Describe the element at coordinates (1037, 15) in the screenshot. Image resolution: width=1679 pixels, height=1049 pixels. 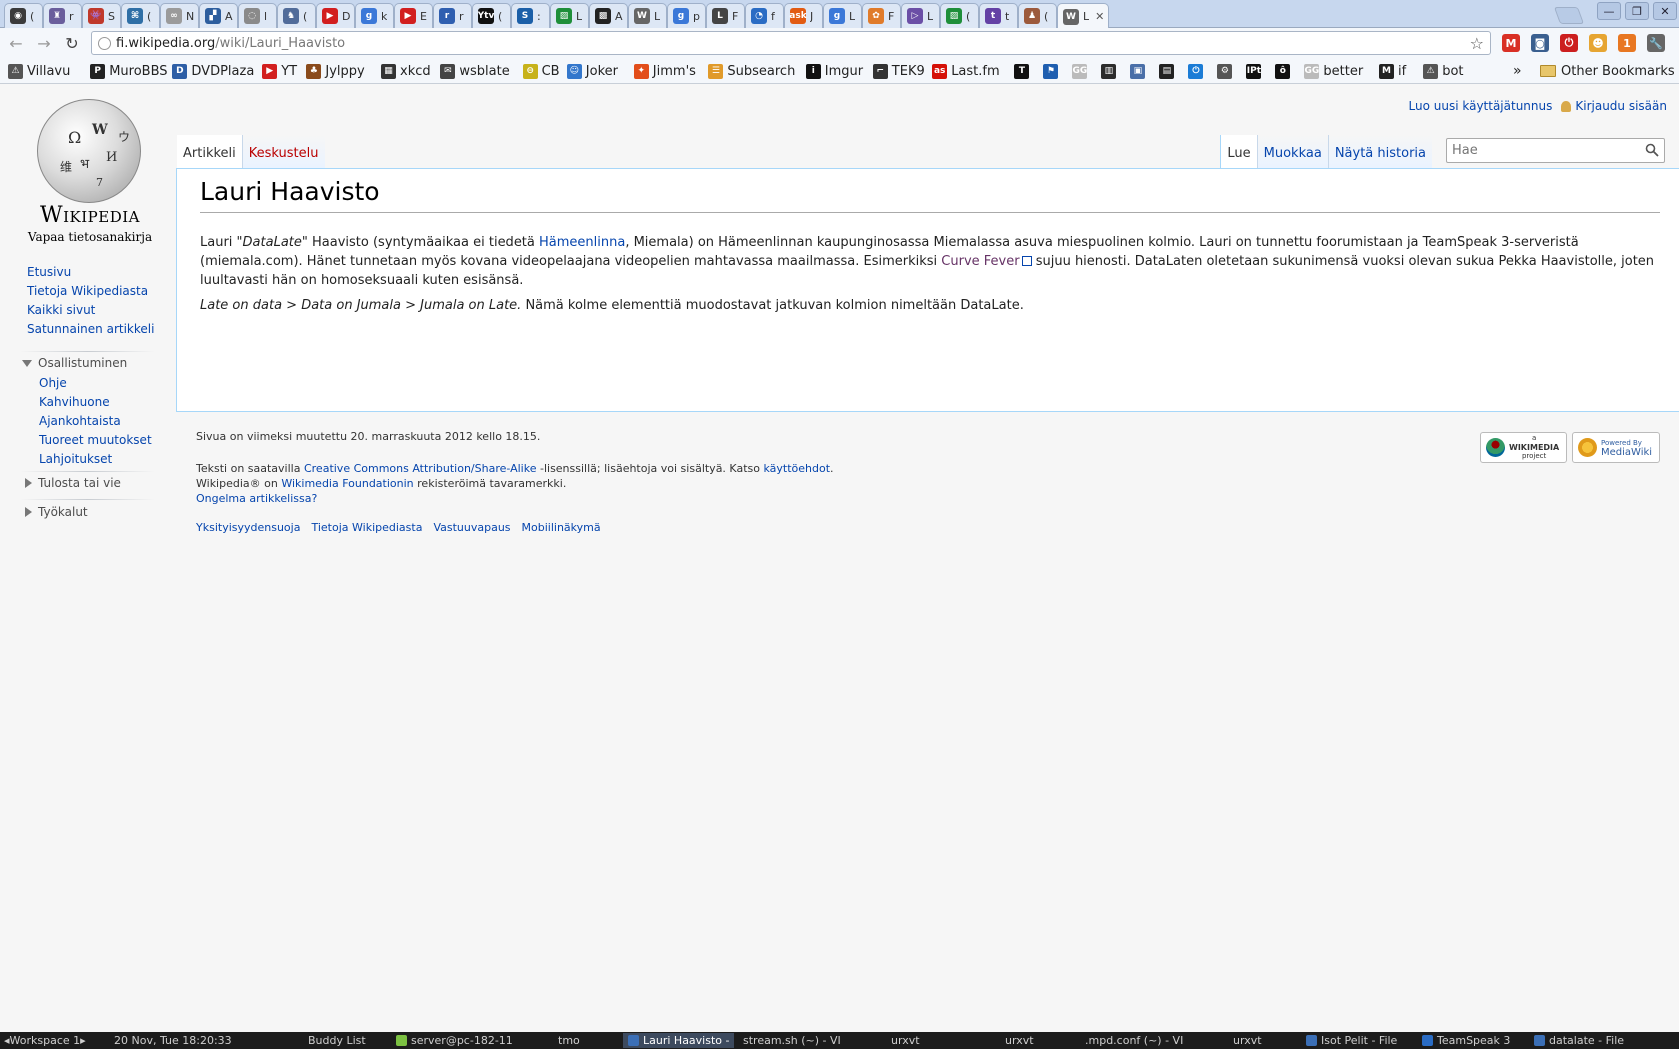
I see `browser-tab: ♟(` at that location.